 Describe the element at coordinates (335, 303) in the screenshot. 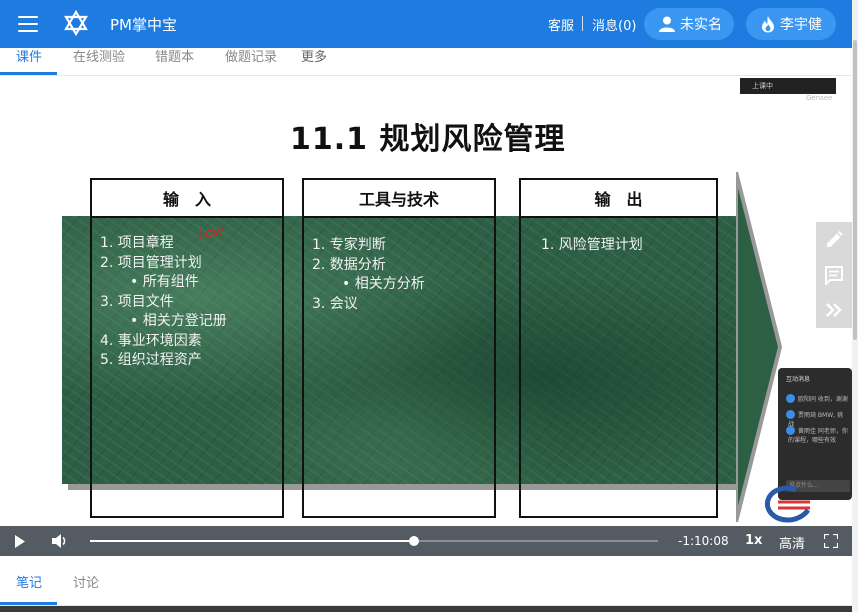

I see `list-item: 3. 会议` at that location.